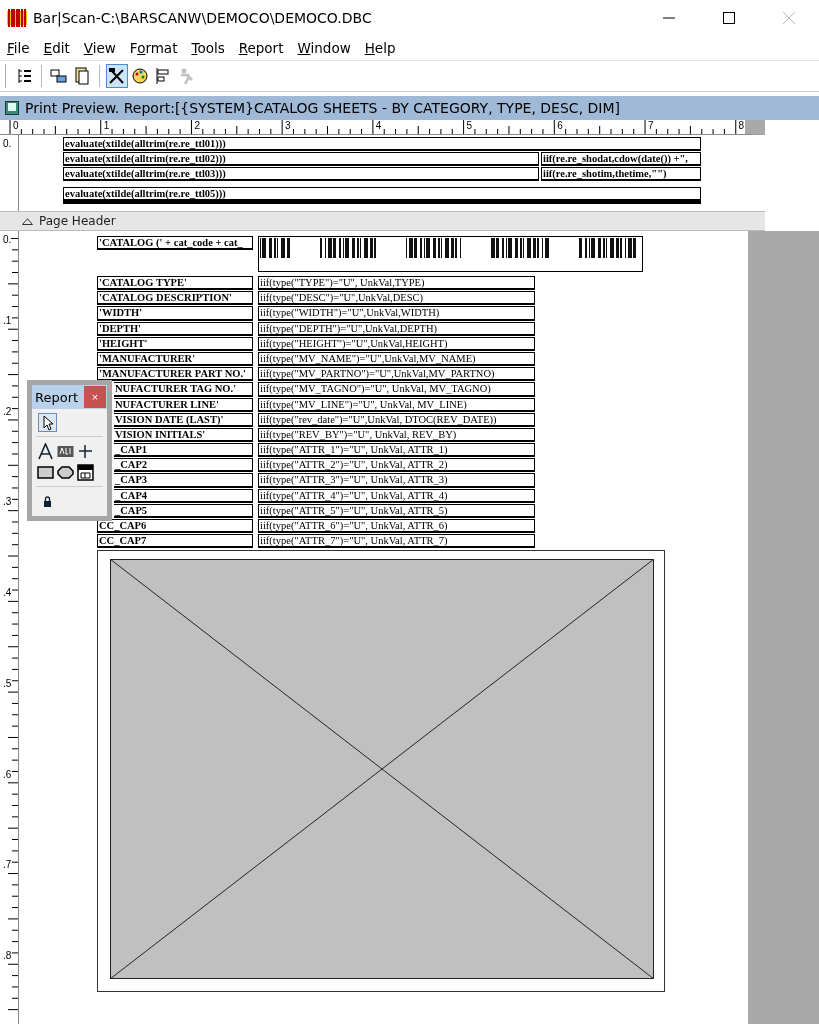  I want to click on ruler-number: 4, so click(378, 126).